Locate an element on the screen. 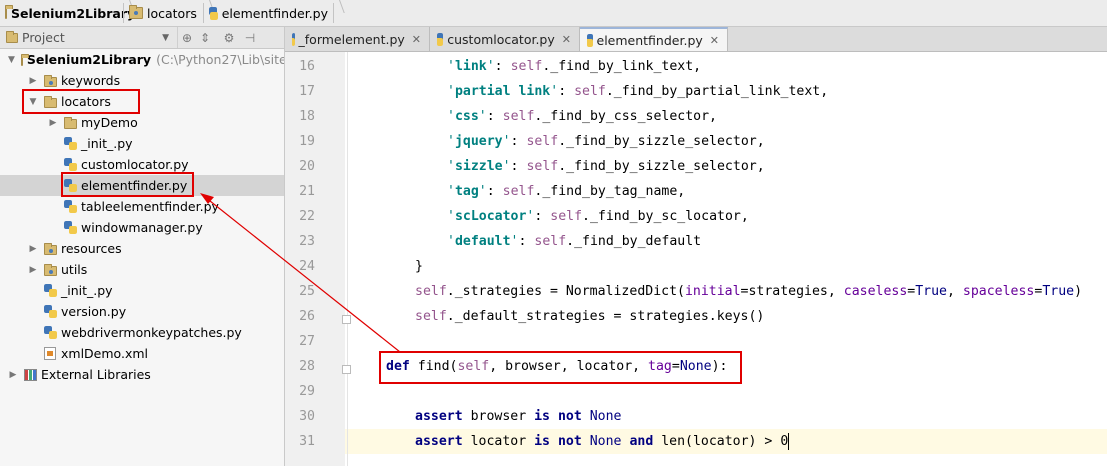 The image size is (1107, 466). tree-item: ▶ keywords is located at coordinates (142, 80).